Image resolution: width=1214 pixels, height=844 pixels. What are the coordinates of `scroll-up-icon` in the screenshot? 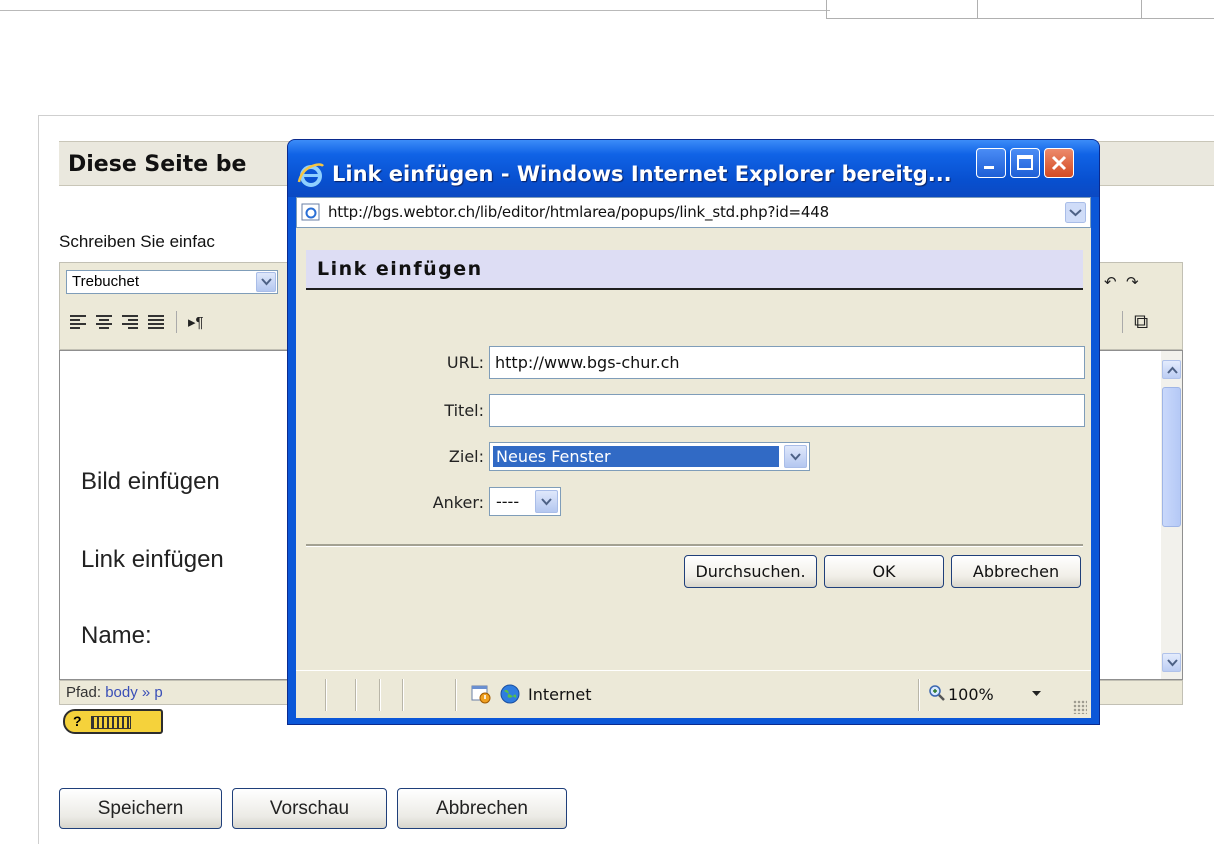 It's located at (1171, 369).